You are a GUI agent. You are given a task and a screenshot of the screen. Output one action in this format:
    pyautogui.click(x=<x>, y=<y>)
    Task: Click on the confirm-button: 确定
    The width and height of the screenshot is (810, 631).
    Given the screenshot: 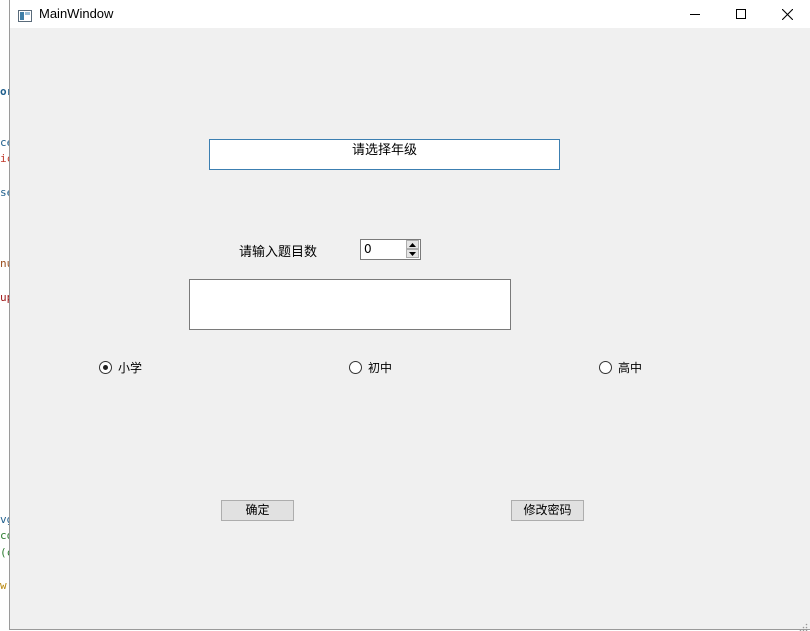 What is the action you would take?
    pyautogui.click(x=257, y=510)
    